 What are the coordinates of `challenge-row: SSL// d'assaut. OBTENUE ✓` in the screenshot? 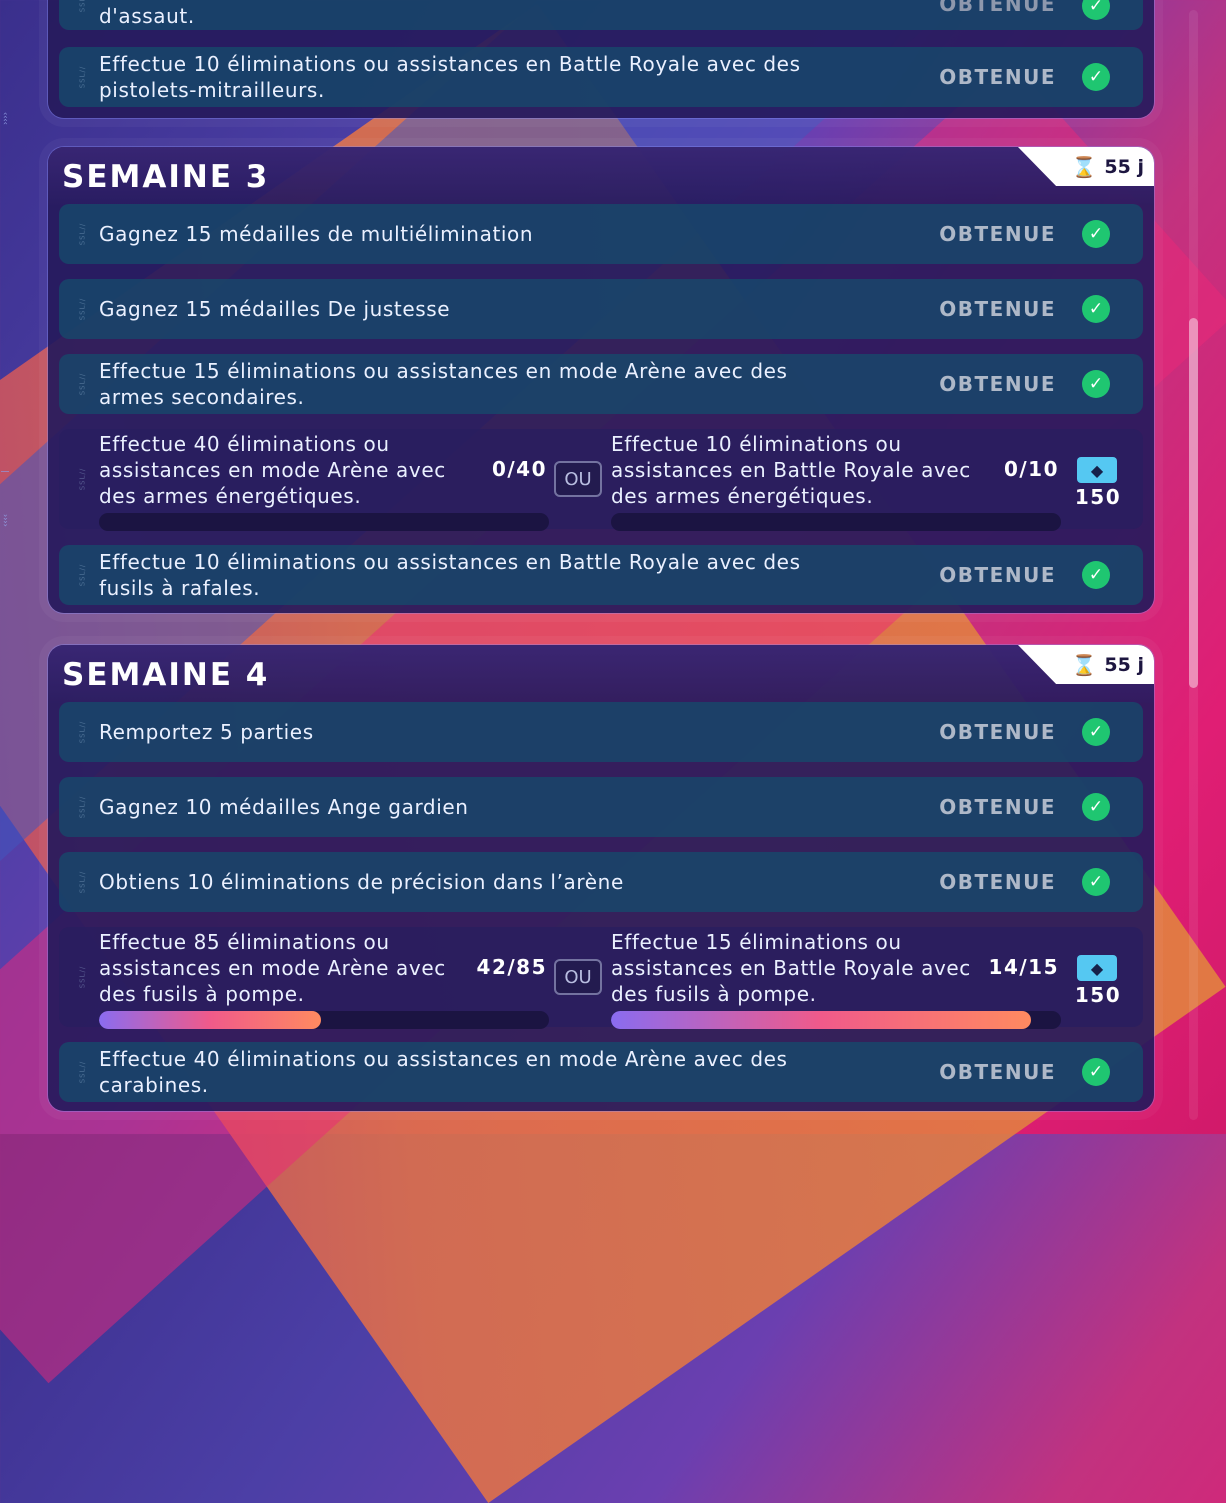 It's located at (601, 15).